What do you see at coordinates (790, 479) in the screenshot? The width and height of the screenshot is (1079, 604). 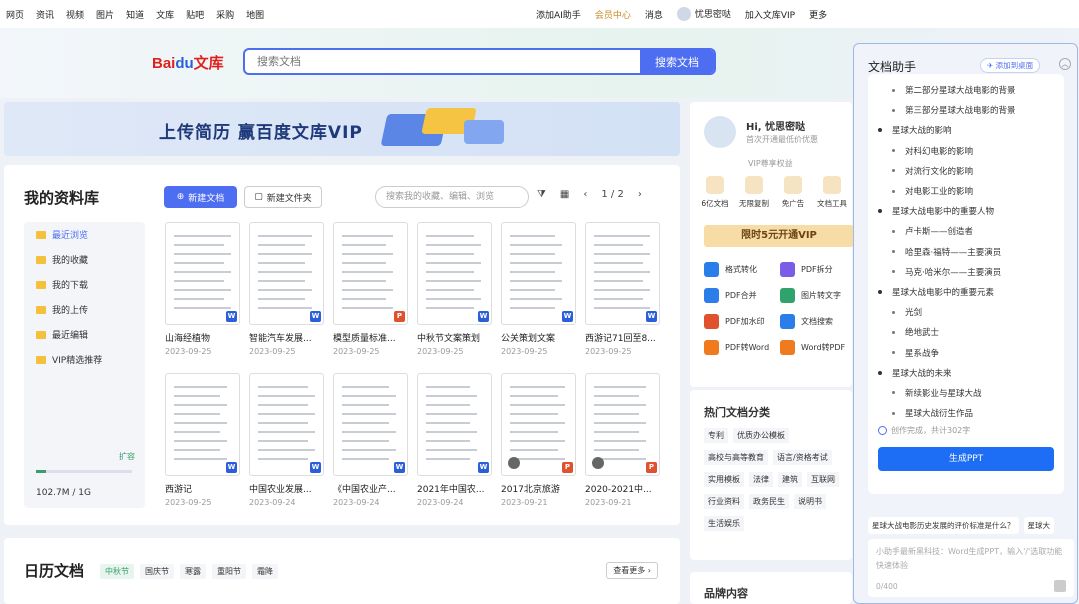 I see `hot-tag: 建筑` at bounding box center [790, 479].